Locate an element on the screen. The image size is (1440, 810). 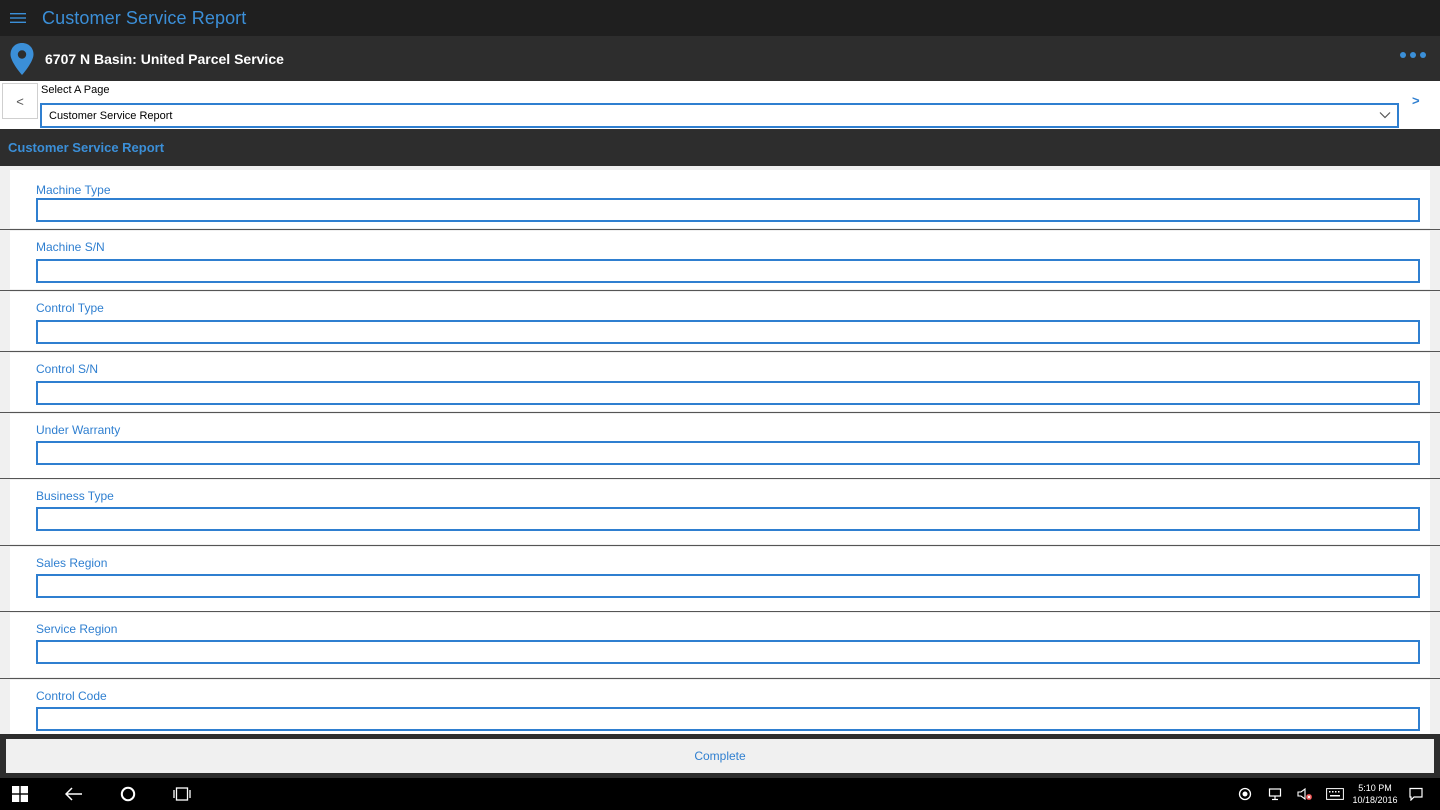
hamburger-menu-button is located at coordinates (18, 18).